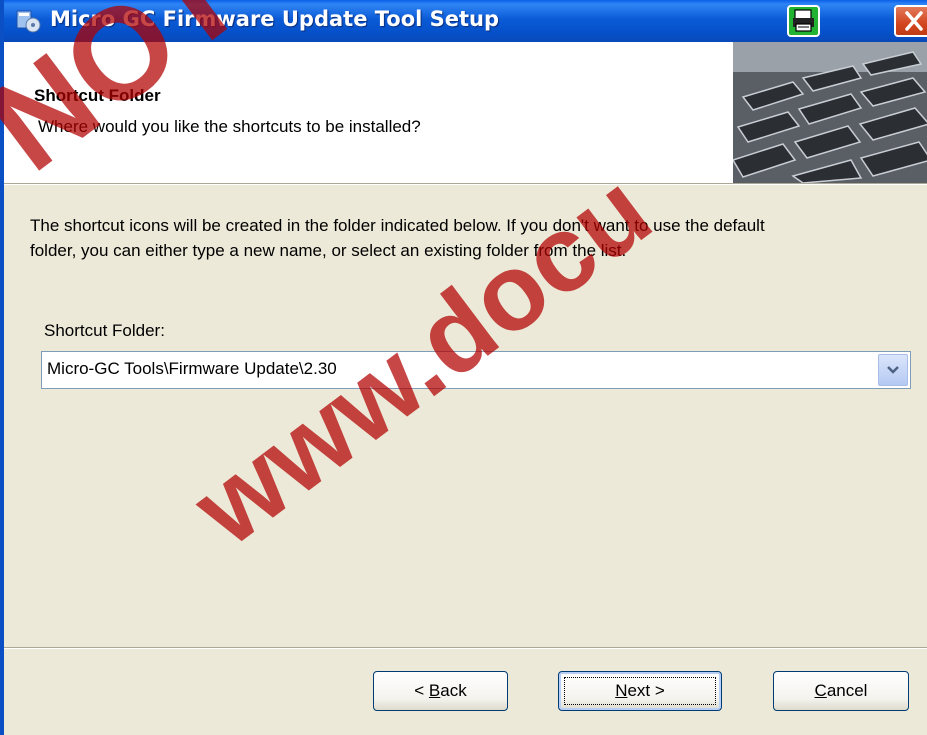 This screenshot has height=735, width=927. What do you see at coordinates (476, 370) in the screenshot?
I see `shortcut-folder-combobox: Micro-GC Tools\Firmware Update\2.30` at bounding box center [476, 370].